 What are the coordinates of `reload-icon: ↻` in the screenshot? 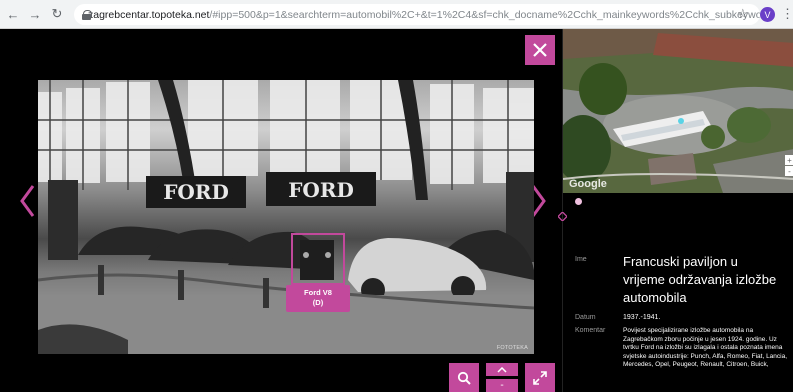 It's located at (57, 14).